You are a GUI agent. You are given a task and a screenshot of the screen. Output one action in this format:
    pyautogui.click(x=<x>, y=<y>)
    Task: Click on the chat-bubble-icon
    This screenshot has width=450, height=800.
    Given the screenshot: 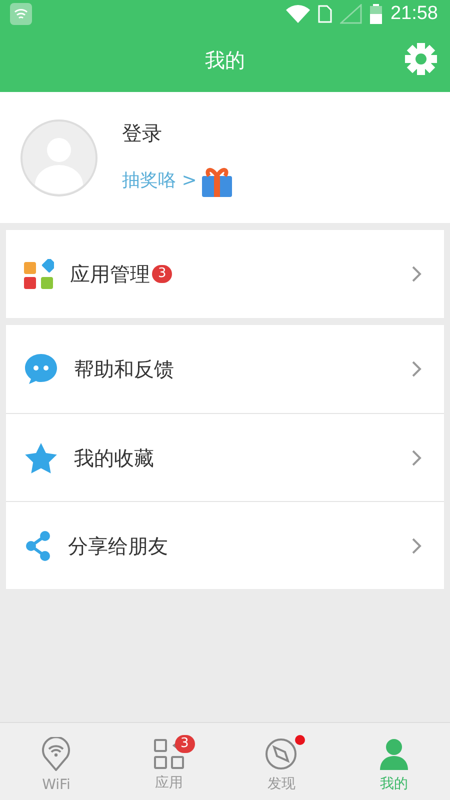 What is the action you would take?
    pyautogui.click(x=41, y=369)
    